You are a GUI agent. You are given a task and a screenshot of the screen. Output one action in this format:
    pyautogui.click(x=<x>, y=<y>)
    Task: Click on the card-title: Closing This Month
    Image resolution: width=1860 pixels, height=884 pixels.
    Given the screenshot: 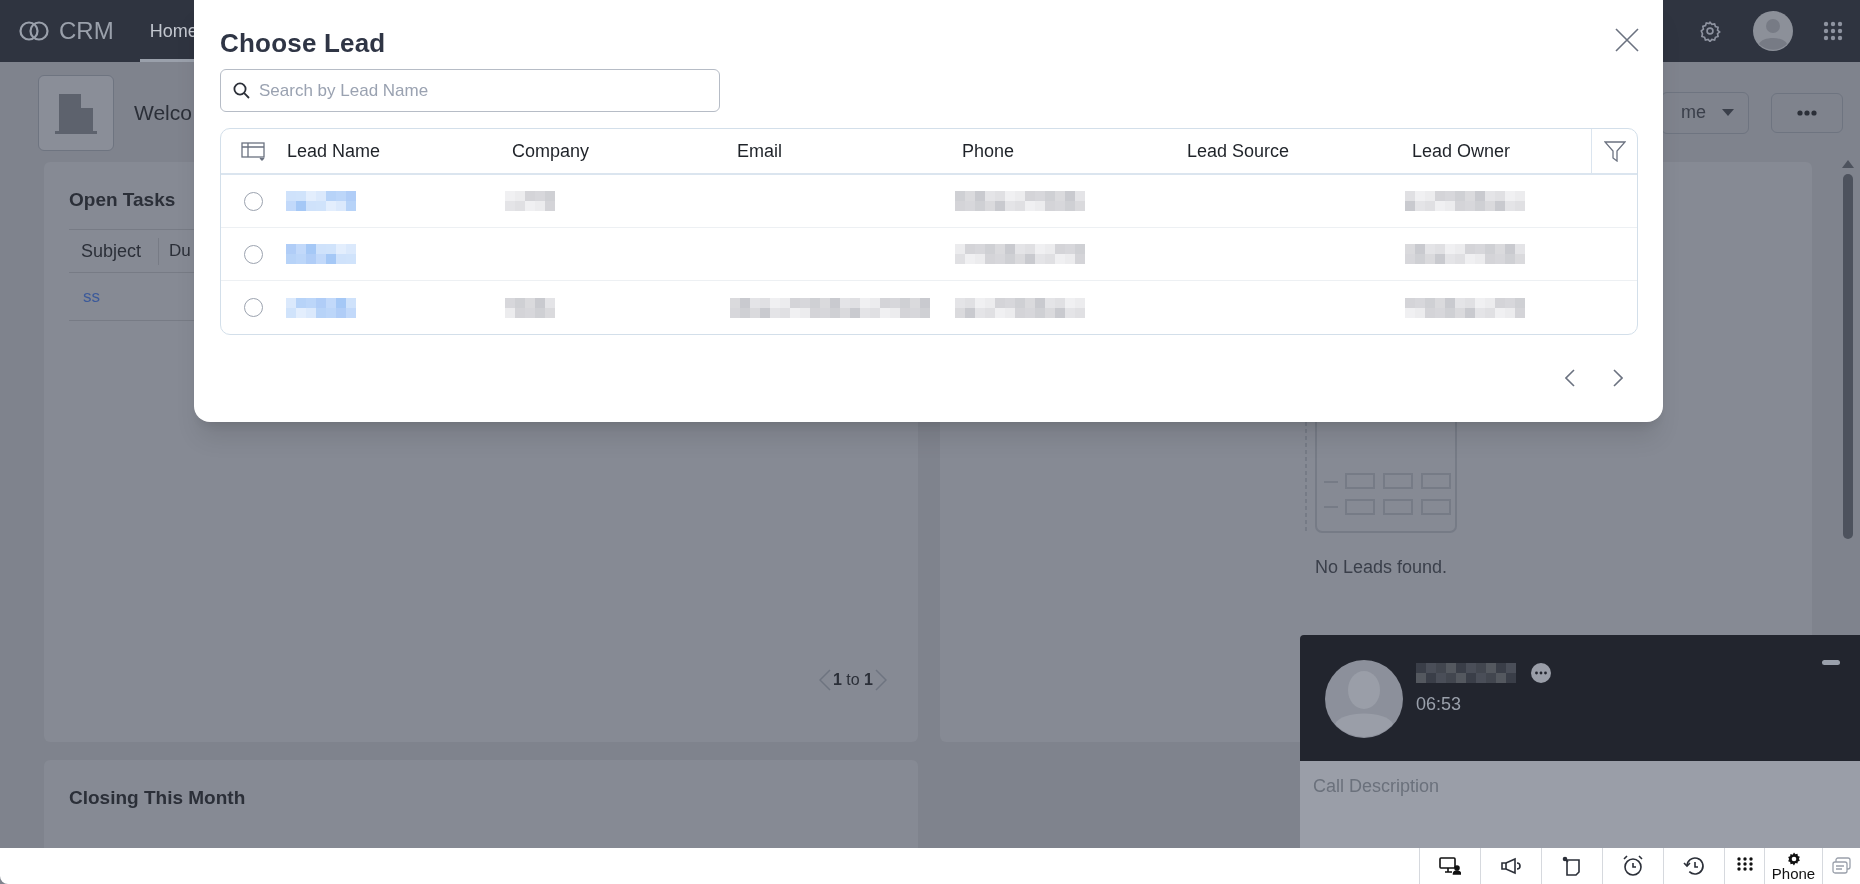 What is the action you would take?
    pyautogui.click(x=157, y=797)
    